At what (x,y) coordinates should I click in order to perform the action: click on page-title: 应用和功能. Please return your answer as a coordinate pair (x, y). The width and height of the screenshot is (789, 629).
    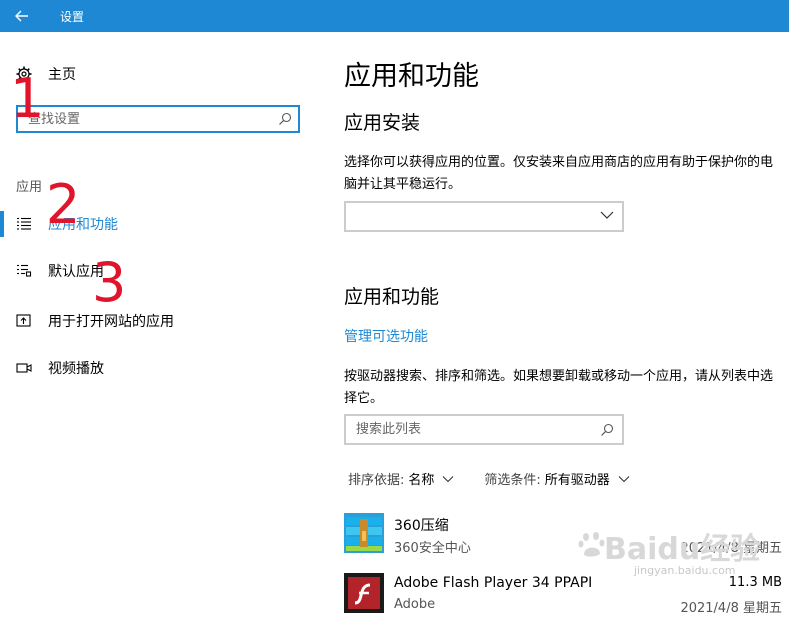
    Looking at the image, I should click on (411, 76).